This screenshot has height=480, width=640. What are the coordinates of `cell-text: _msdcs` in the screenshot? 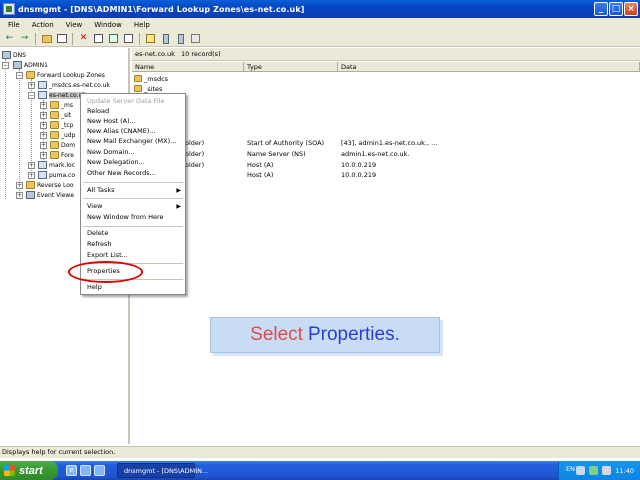 It's located at (156, 79).